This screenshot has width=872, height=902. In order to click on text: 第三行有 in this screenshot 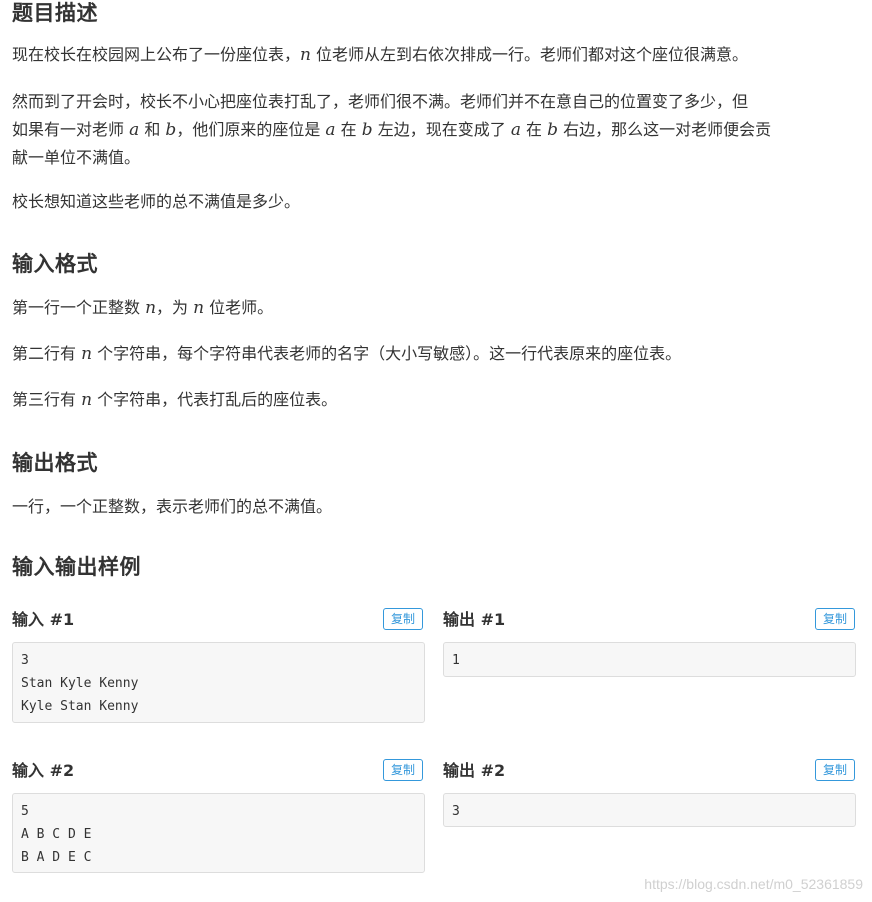, I will do `click(47, 399)`.